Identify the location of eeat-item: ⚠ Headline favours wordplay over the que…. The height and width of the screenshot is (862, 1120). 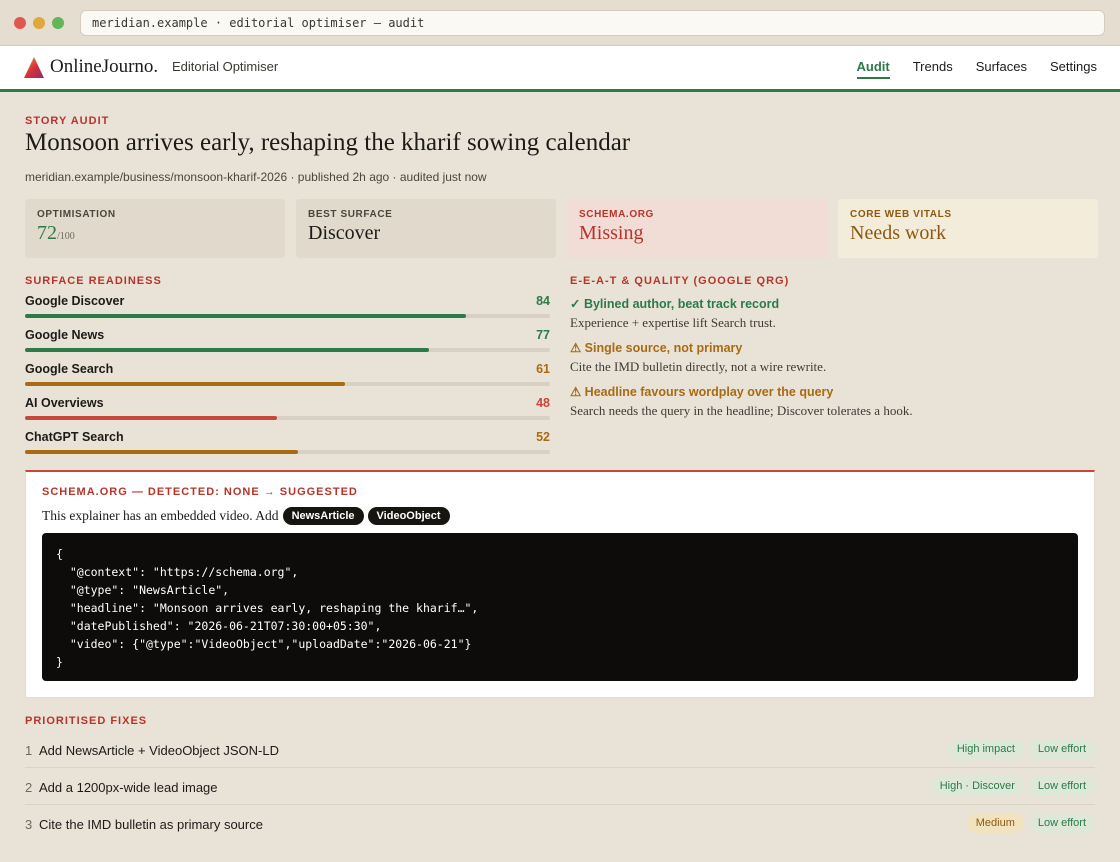
(820, 401).